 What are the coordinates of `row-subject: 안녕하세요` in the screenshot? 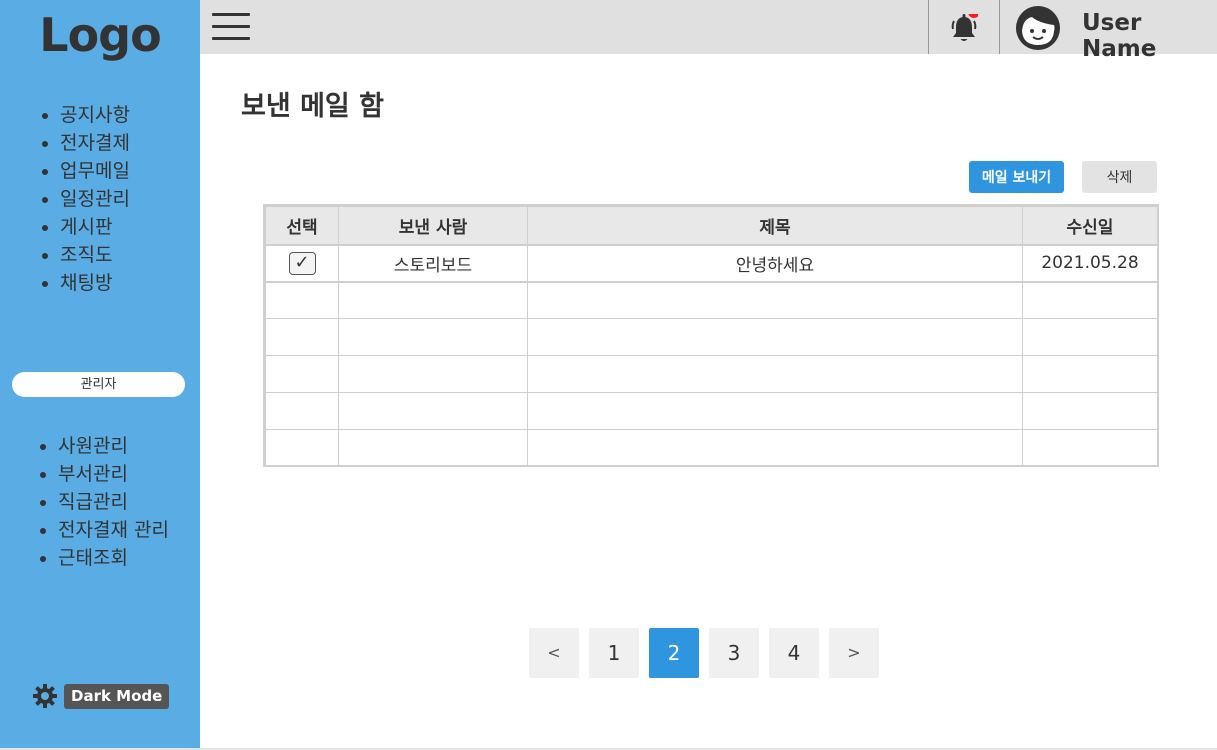 It's located at (775, 262).